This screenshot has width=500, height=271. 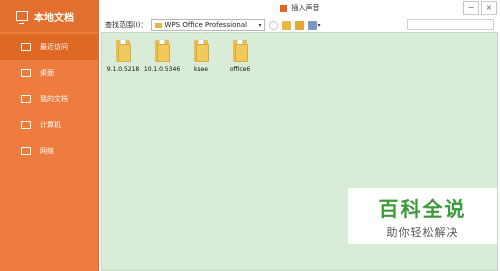 What do you see at coordinates (450, 24) in the screenshot?
I see `search-input` at bounding box center [450, 24].